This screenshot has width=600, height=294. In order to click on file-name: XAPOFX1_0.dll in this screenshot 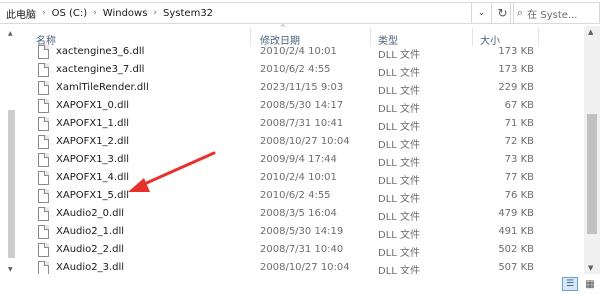, I will do `click(93, 105)`.